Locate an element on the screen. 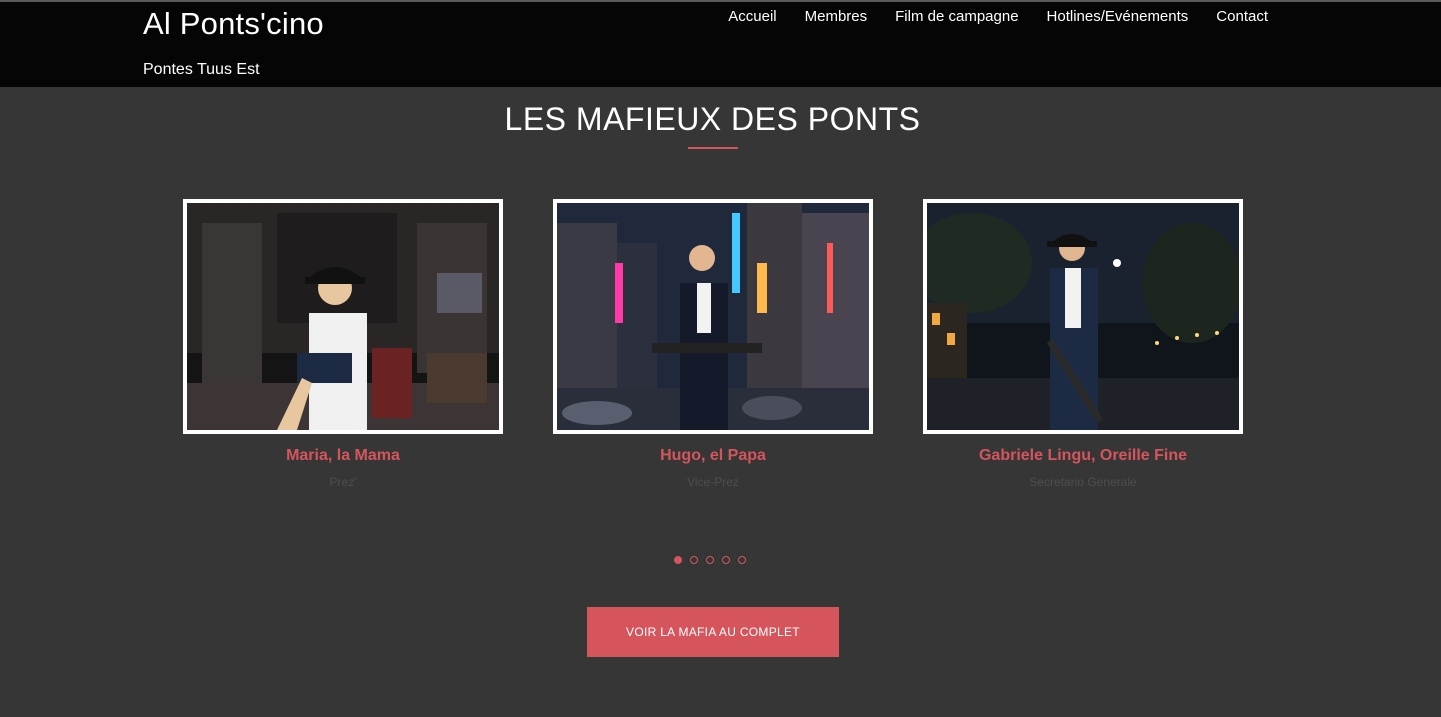 The height and width of the screenshot is (717, 1441). member-name: Gabriele Lingu, Oreille Fine is located at coordinates (1083, 456).